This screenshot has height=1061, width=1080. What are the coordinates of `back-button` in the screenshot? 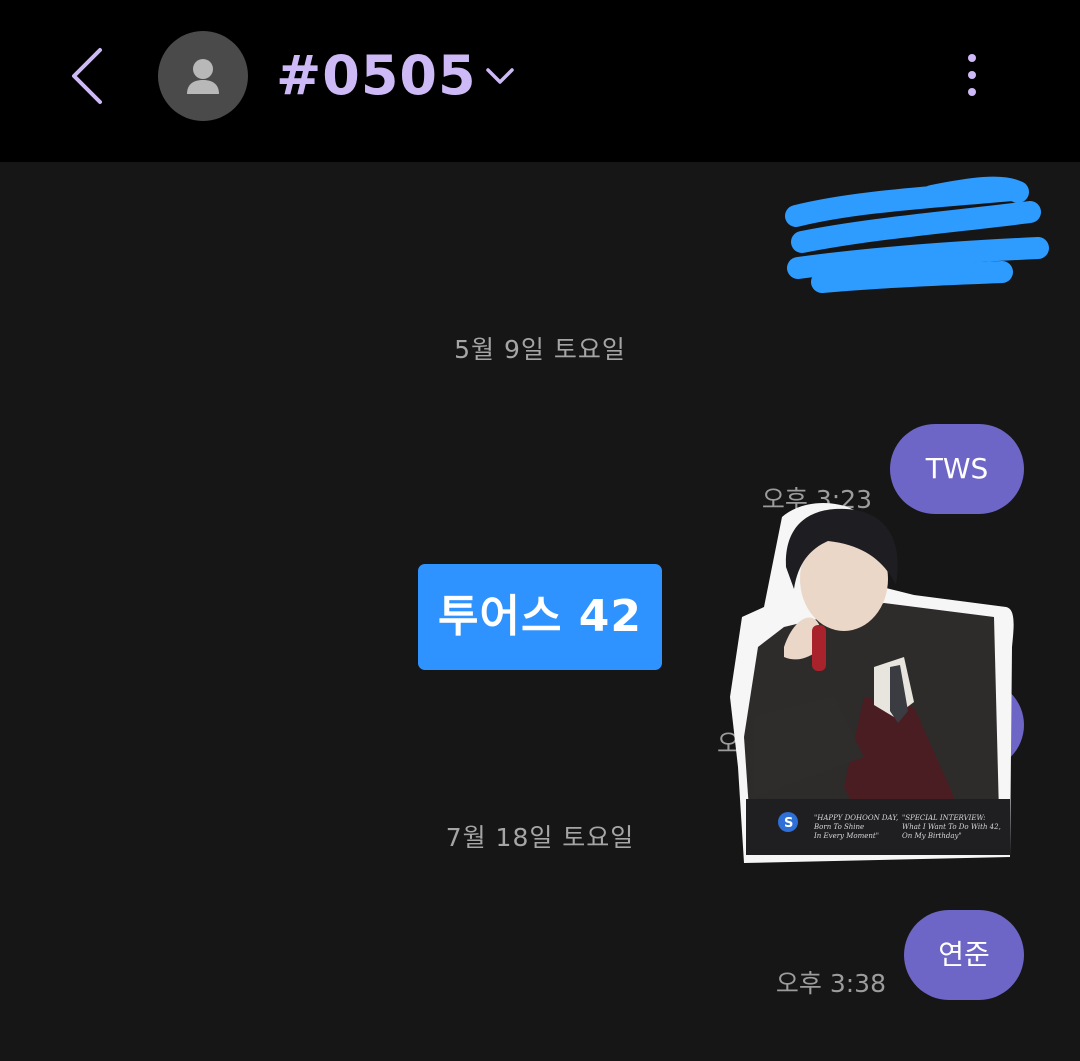 It's located at (89, 76).